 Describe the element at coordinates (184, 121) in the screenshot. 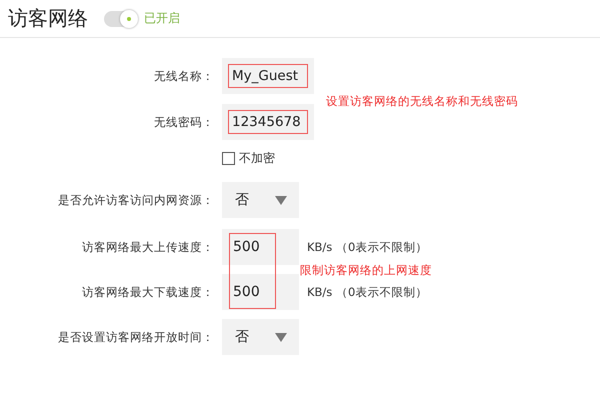

I see `field-label: 无线密码：` at that location.